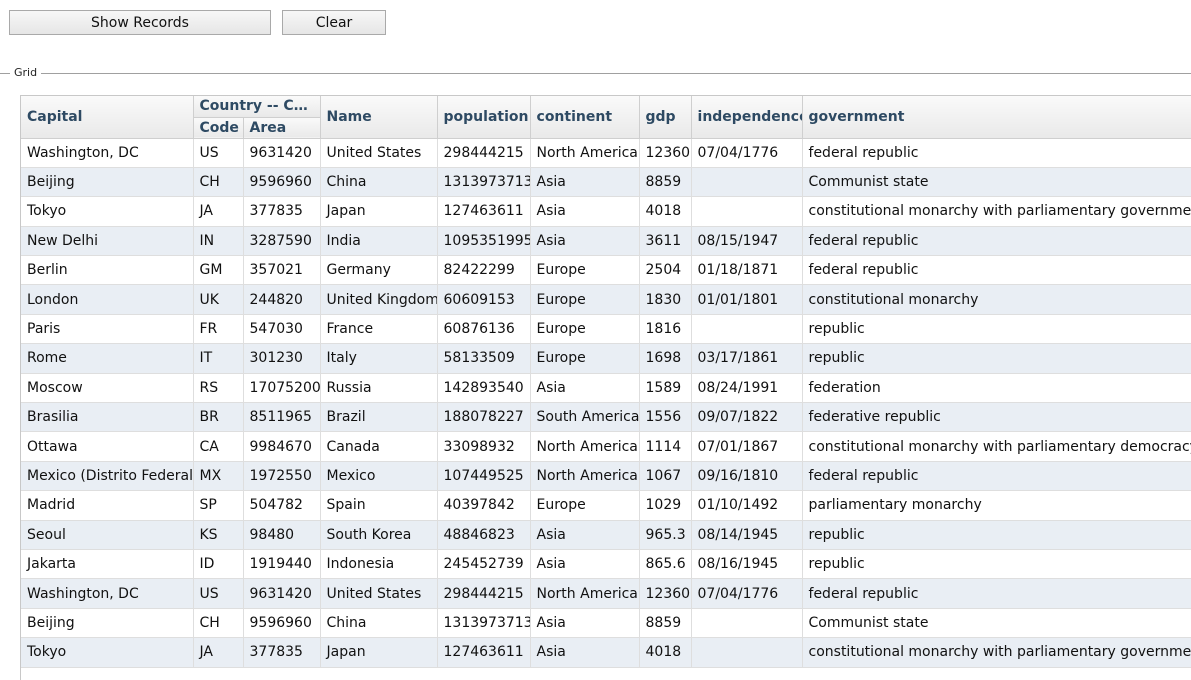 Image resolution: width=1191 pixels, height=680 pixels. Describe the element at coordinates (107, 476) in the screenshot. I see `cell-capital: Mexico (Distrito Federal)` at that location.